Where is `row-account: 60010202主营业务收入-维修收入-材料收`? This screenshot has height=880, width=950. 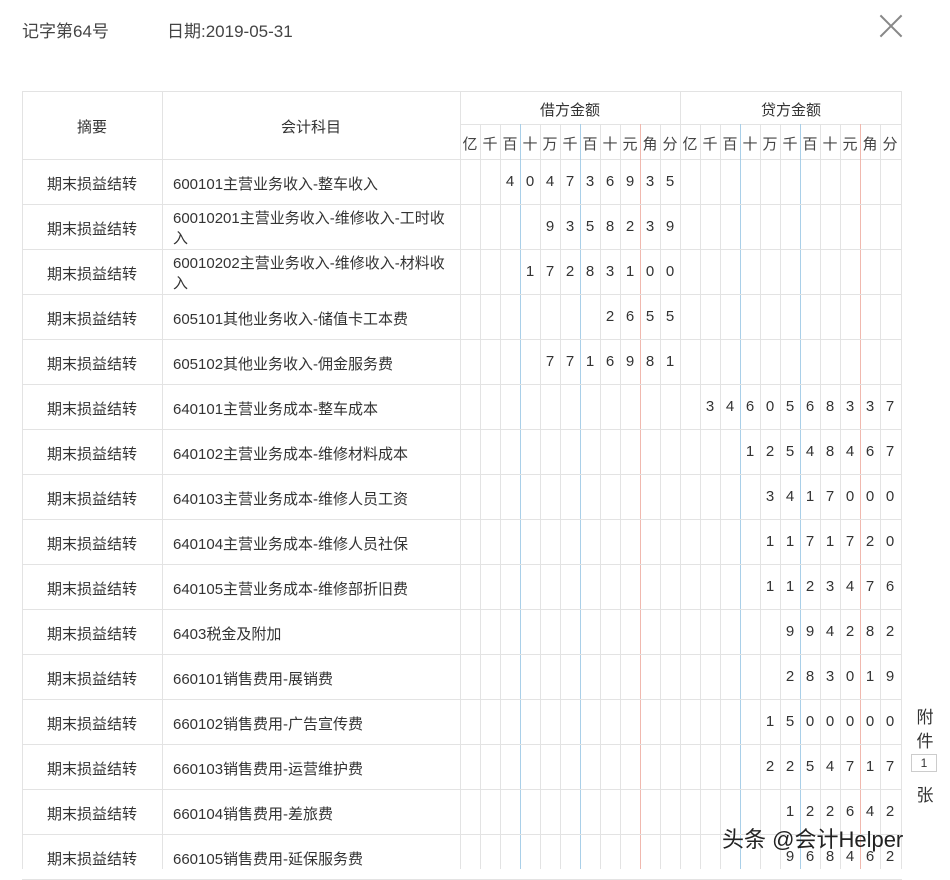 row-account: 60010202主营业务收入-维修收入-材料收 is located at coordinates (309, 263).